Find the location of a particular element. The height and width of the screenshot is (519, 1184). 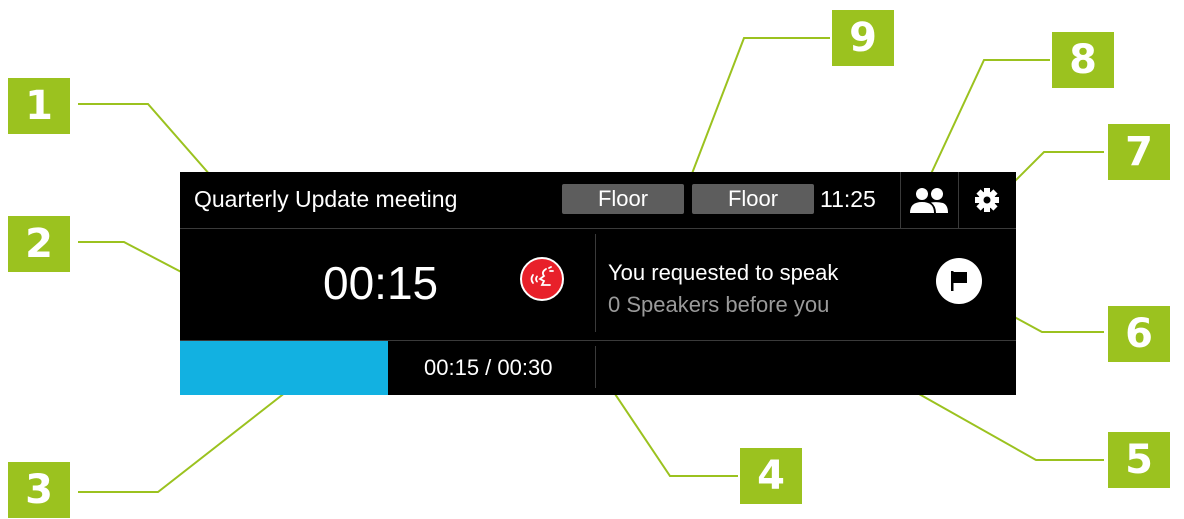

callout-4: 4 is located at coordinates (771, 476).